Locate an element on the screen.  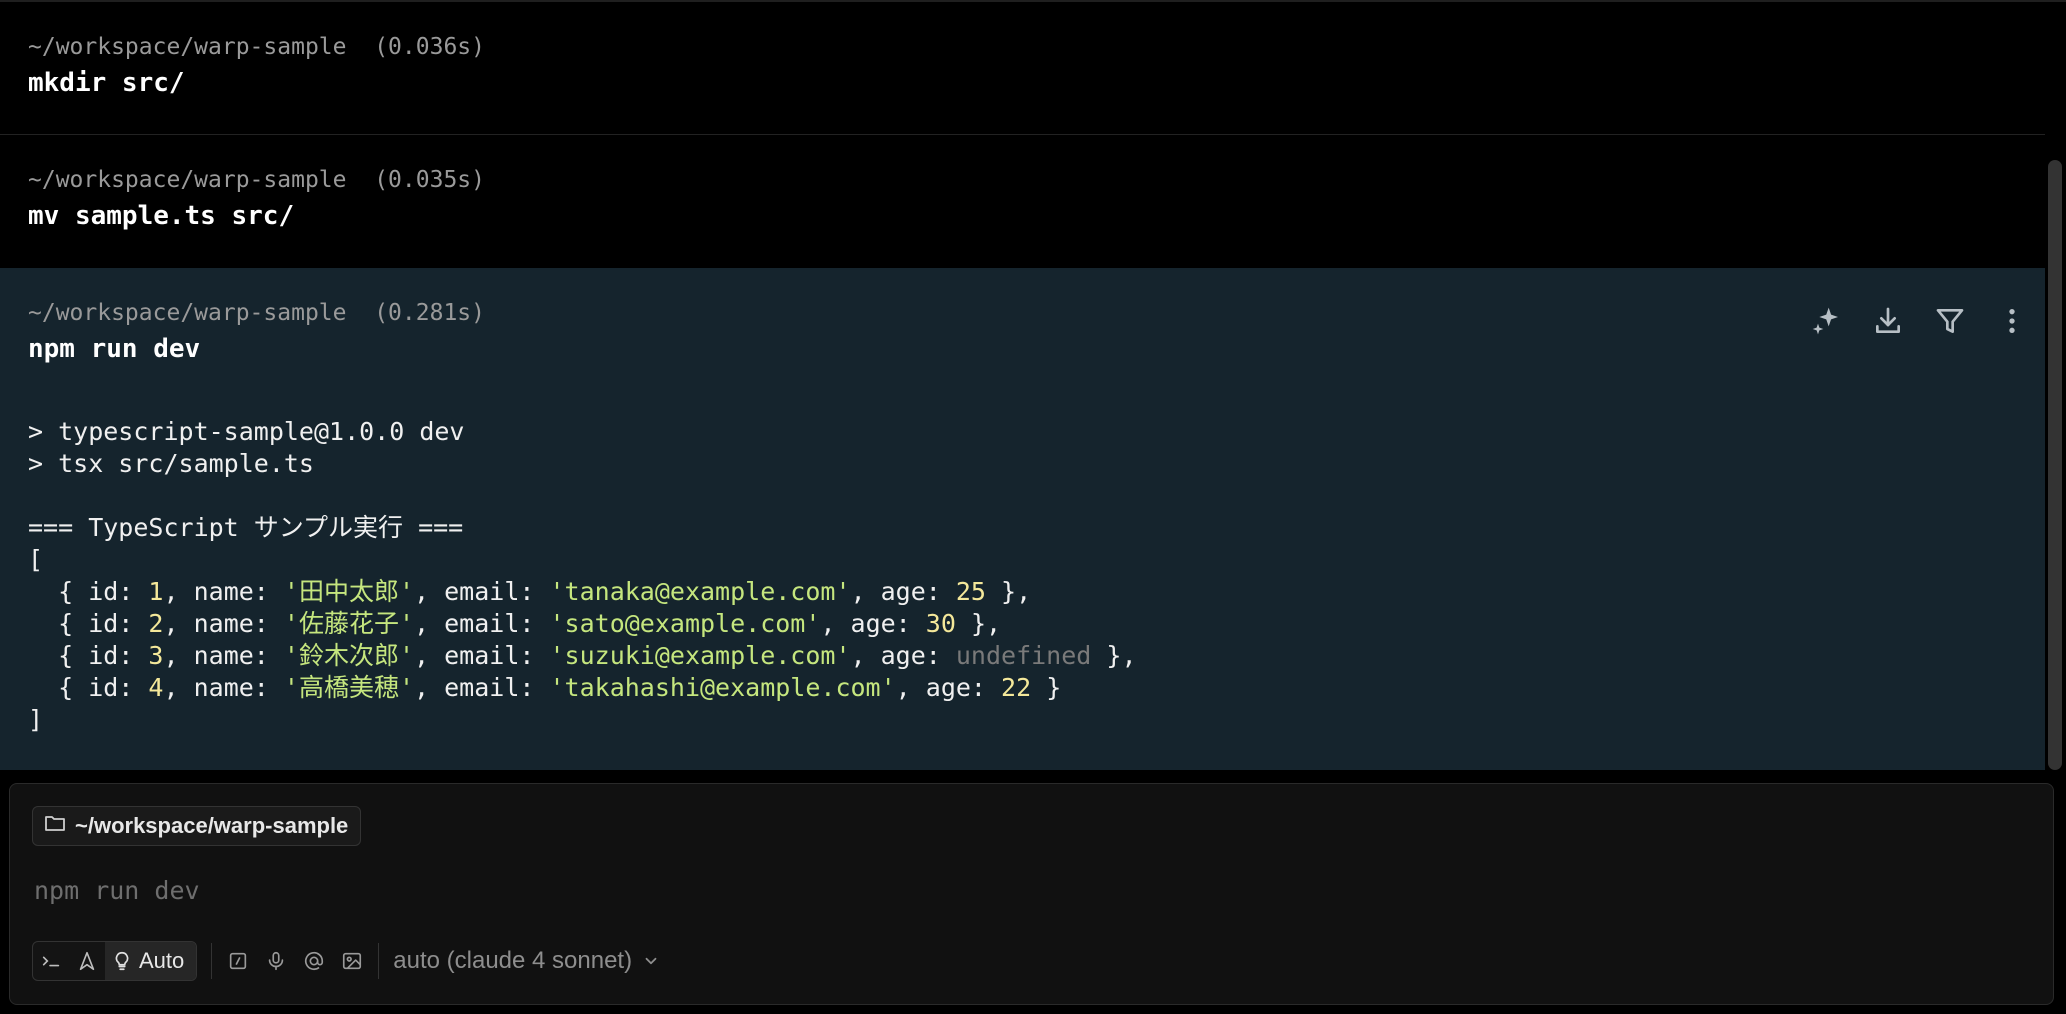
string-value: 'tanaka@example.com' is located at coordinates (700, 591).